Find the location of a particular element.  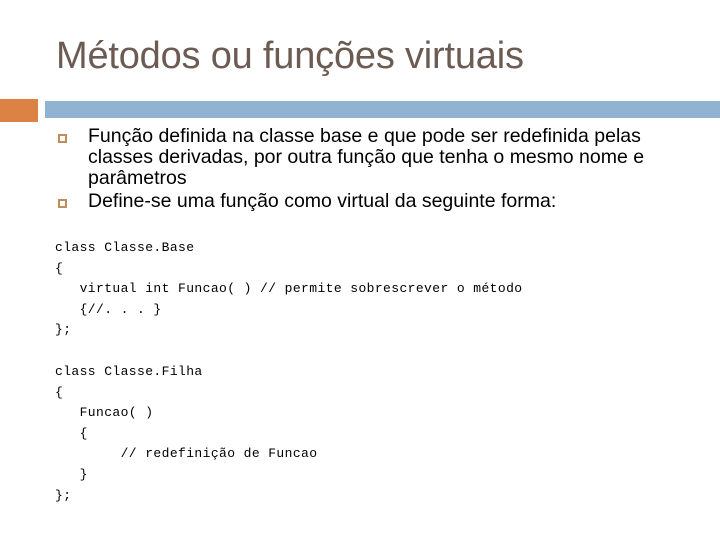

page-title: Métodos ou funções virtuais is located at coordinates (290, 56).